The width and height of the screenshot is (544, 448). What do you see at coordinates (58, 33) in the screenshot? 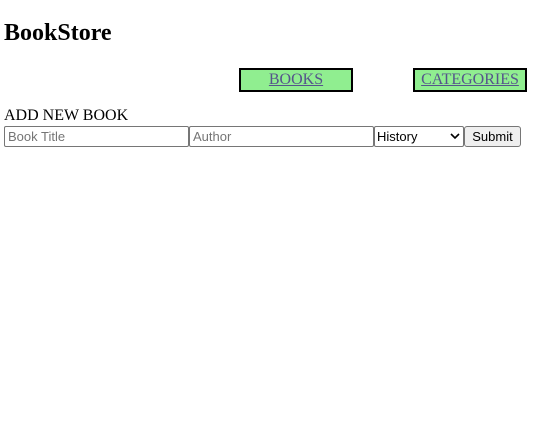
I see `site-brand: BookStore` at bounding box center [58, 33].